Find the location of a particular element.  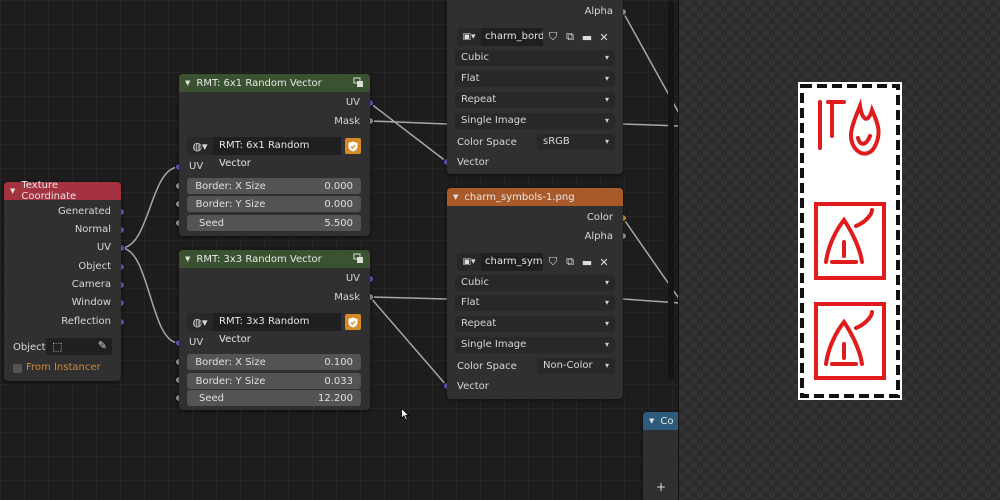

border-y-size-field: Border: Y Size 0.000 is located at coordinates (274, 204).